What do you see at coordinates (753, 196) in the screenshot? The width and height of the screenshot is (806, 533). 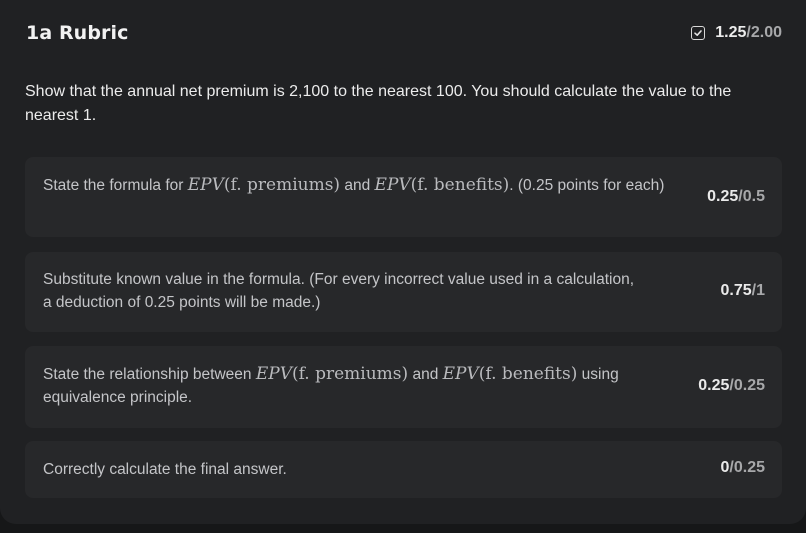 I see `criterion-score-max: 0.5` at bounding box center [753, 196].